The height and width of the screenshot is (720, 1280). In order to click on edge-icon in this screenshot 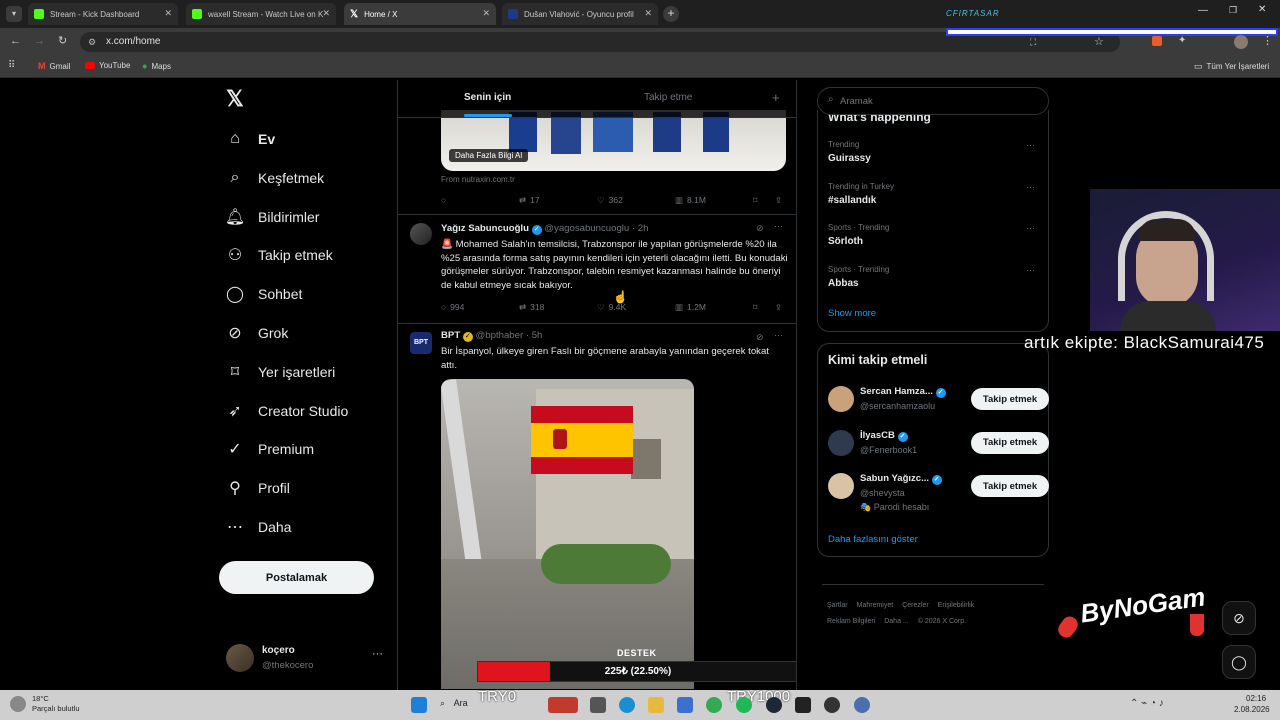, I will do `click(627, 705)`.